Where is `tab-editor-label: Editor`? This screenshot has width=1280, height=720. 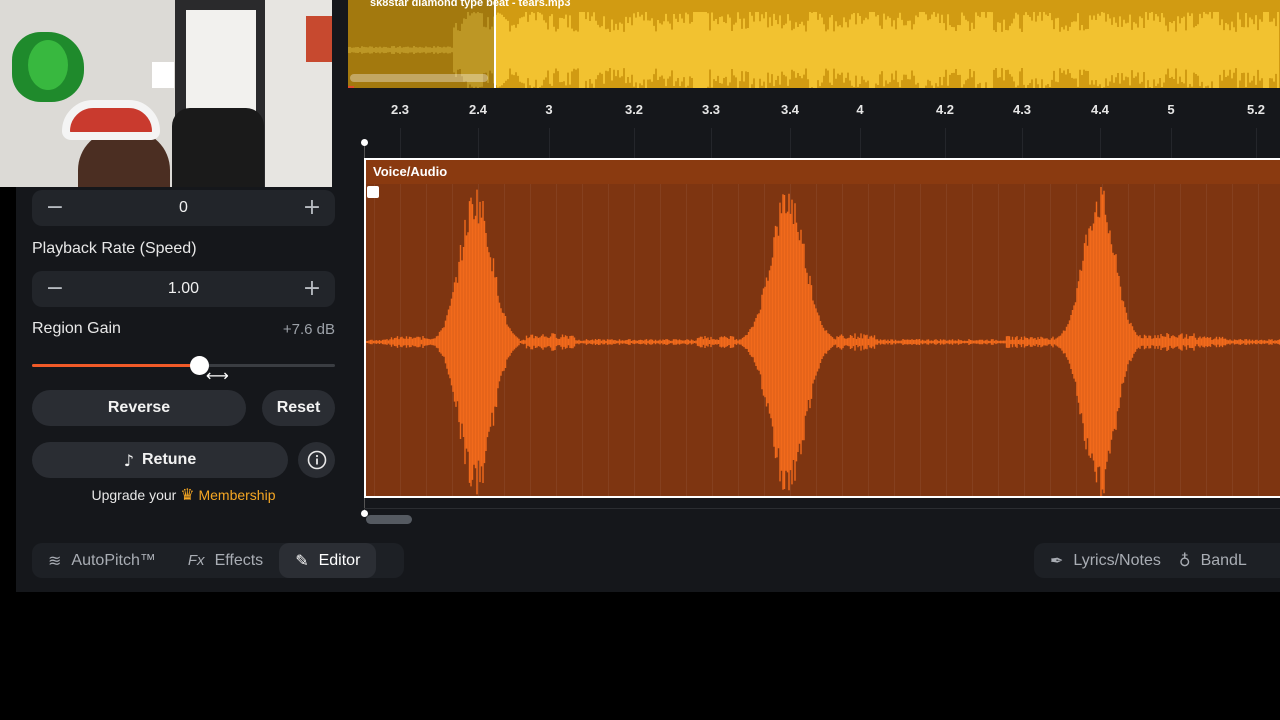 tab-editor-label: Editor is located at coordinates (339, 560).